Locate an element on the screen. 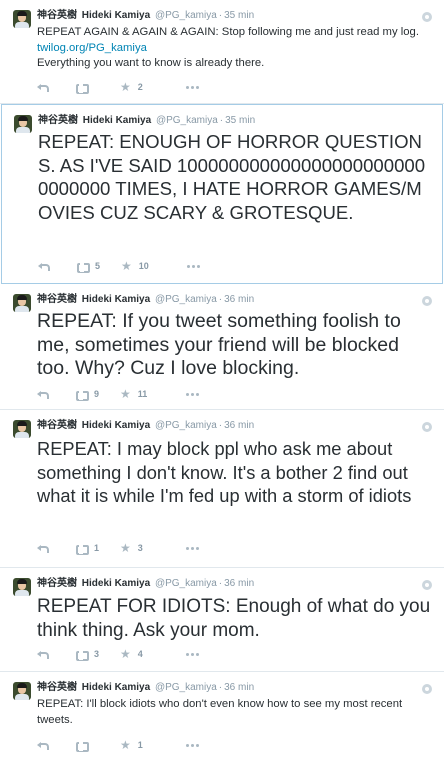 This screenshot has width=444, height=762. favorite-button: ★ 4 is located at coordinates (131, 654).